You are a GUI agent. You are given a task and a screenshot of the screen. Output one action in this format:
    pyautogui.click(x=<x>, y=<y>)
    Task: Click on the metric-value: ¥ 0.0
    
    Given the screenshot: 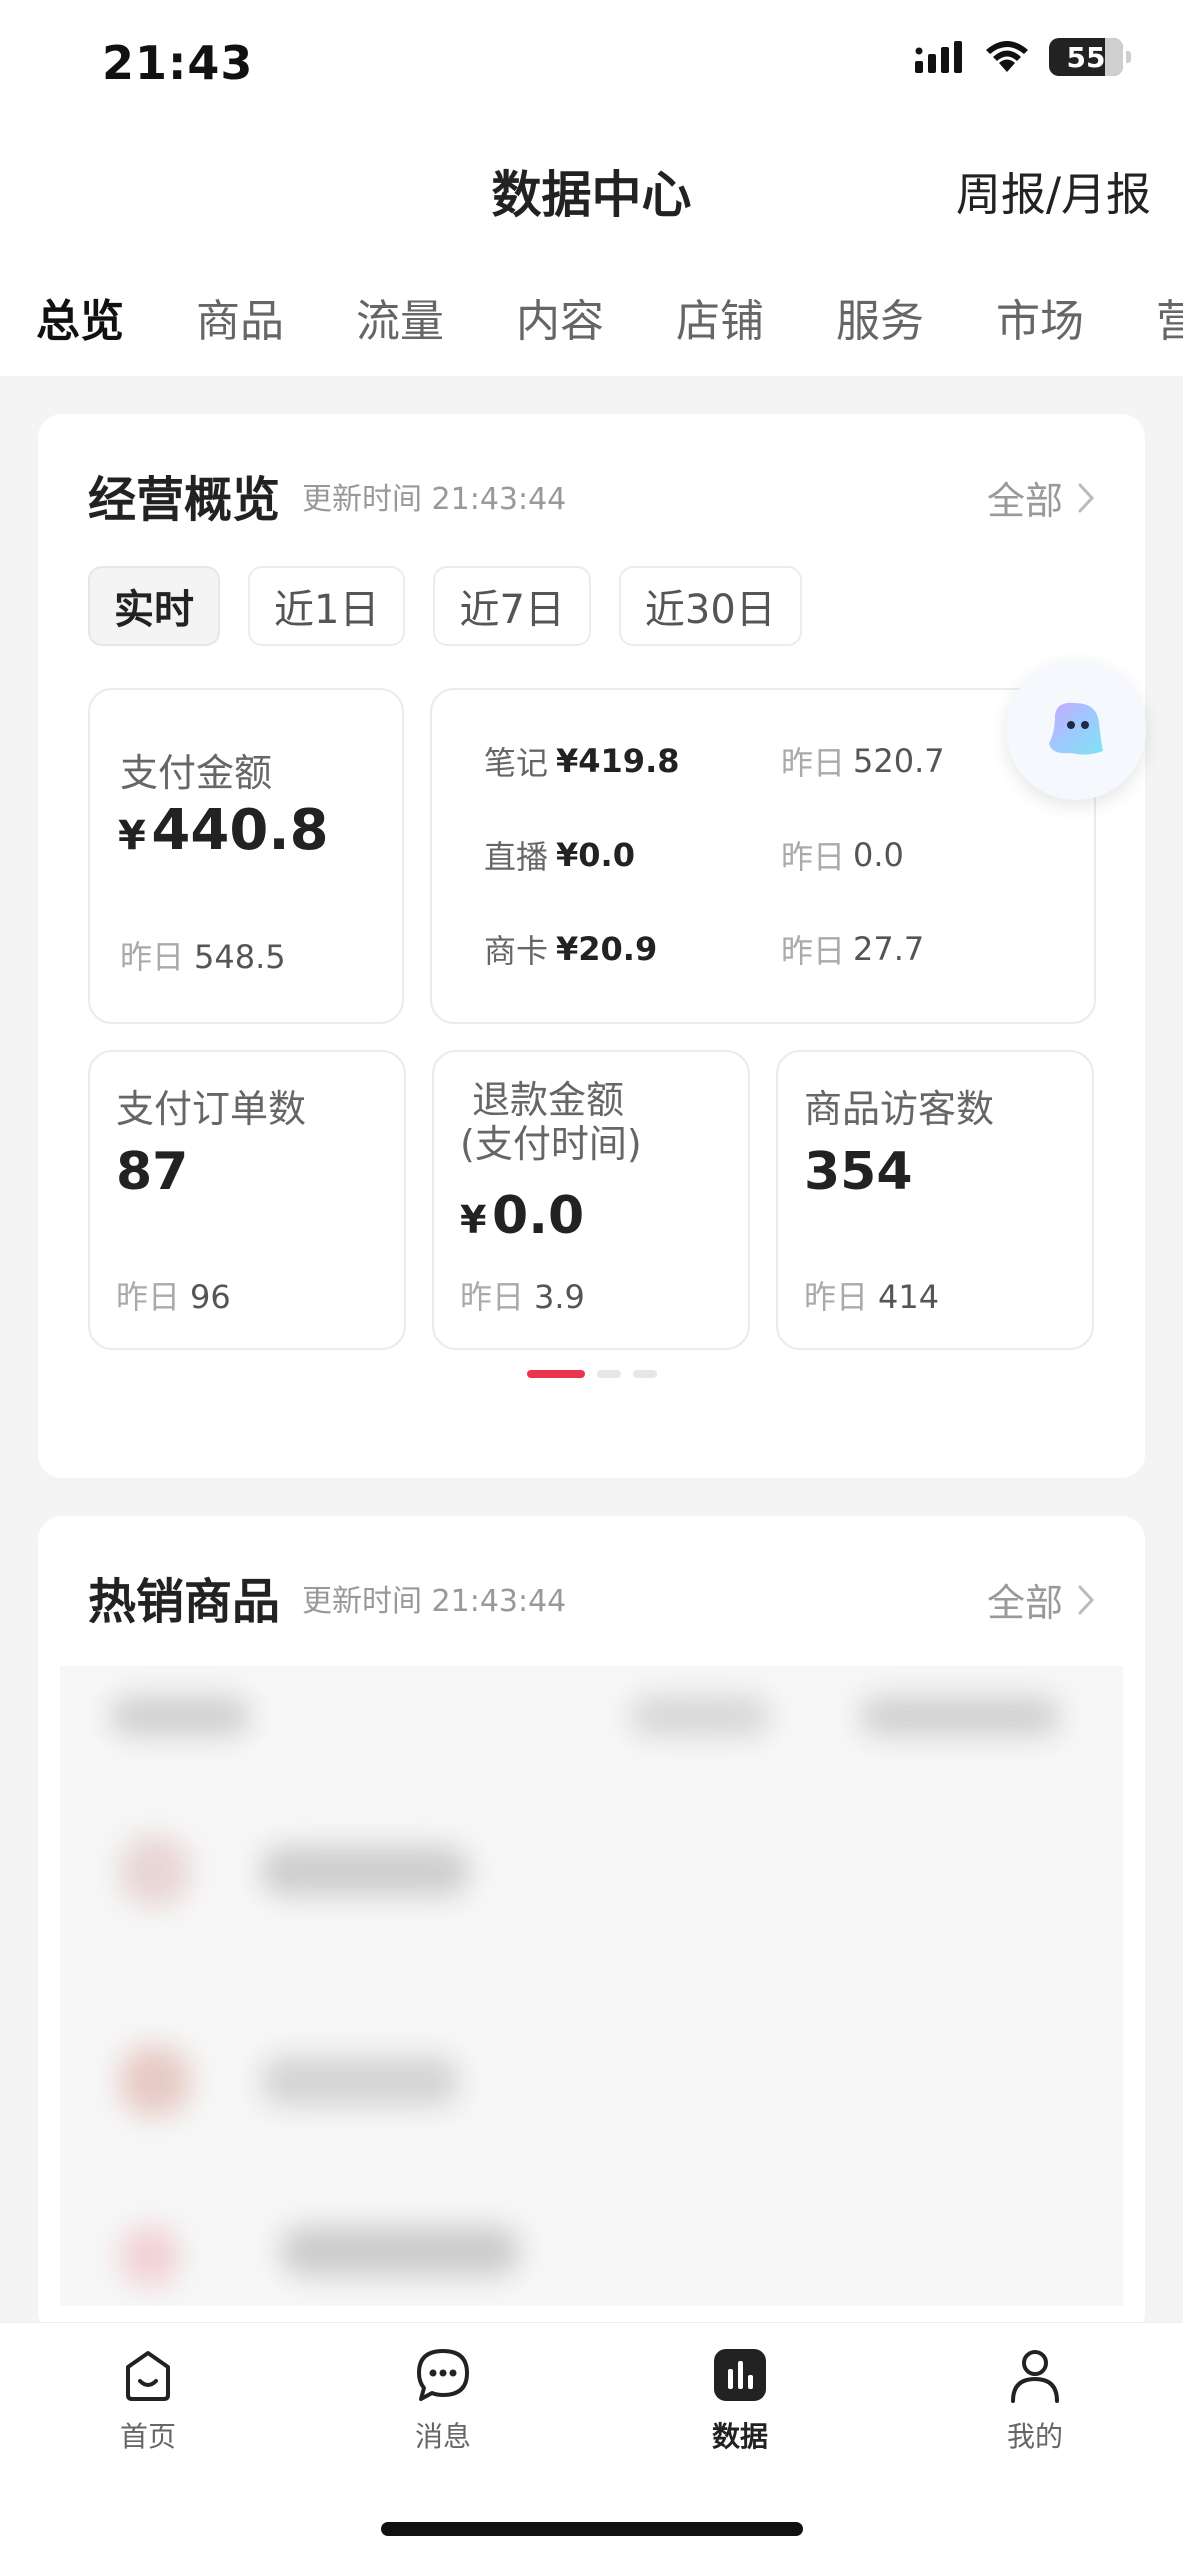 What is the action you would take?
    pyautogui.click(x=522, y=1216)
    